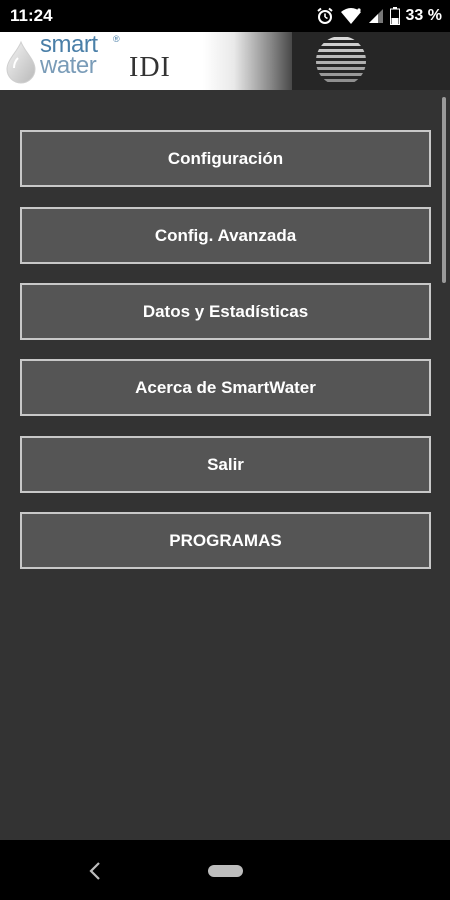  I want to click on datos-estadisticas-button: Datos y Estadísticas, so click(225, 311).